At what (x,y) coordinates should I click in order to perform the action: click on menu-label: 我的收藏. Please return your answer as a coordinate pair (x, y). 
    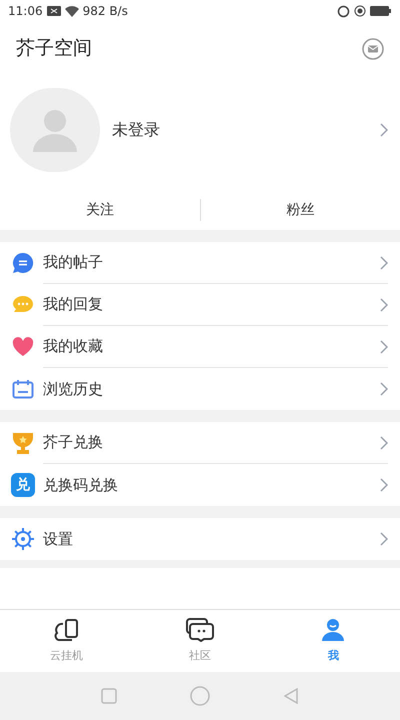
    Looking at the image, I should click on (73, 347).